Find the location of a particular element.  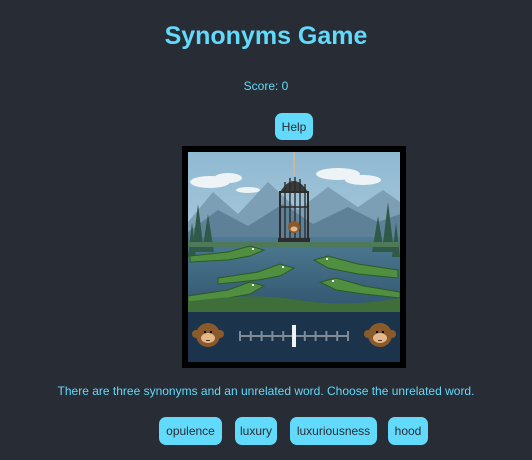

answer-choices: opulence luxury luxuriousness hood is located at coordinates (266, 431).